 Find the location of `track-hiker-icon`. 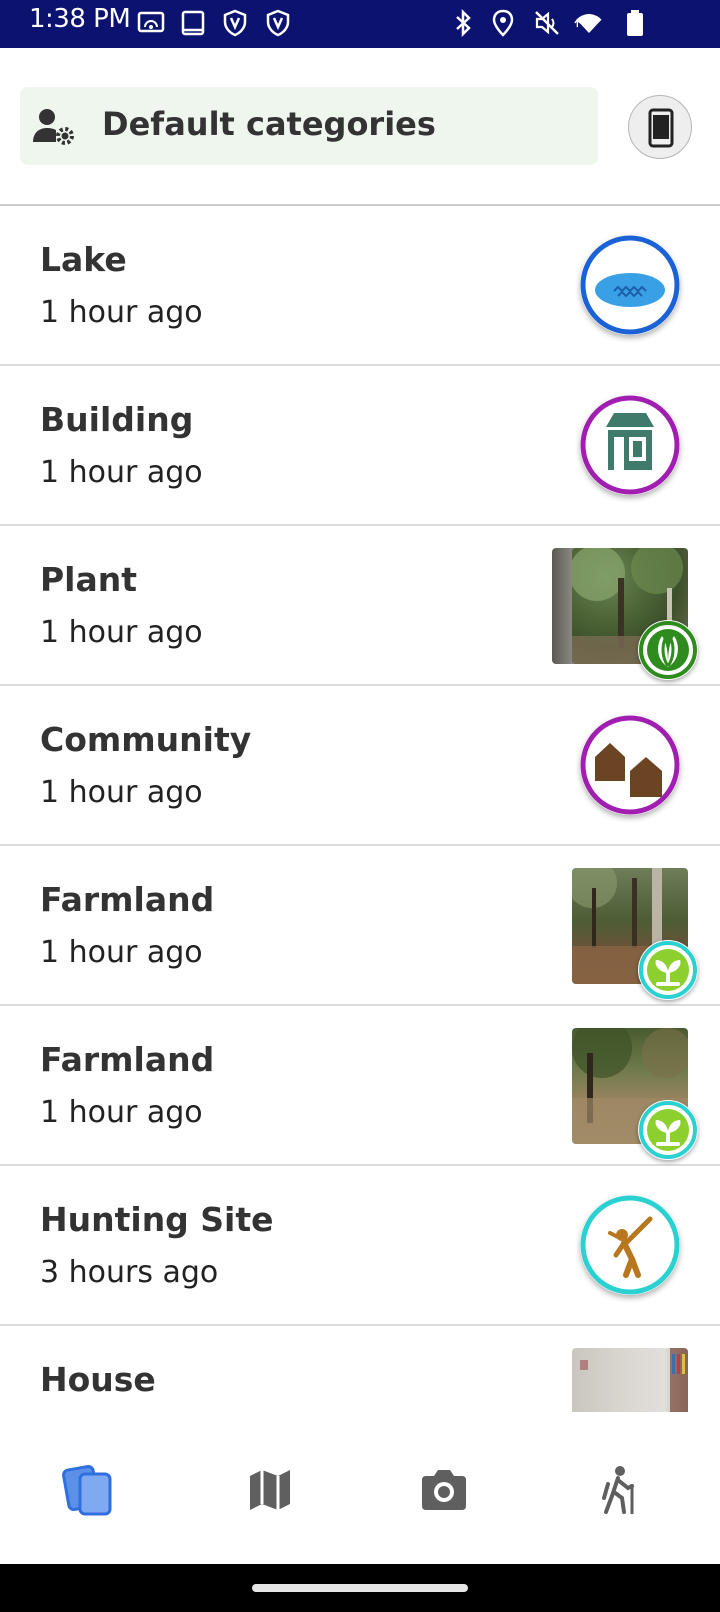

track-hiker-icon is located at coordinates (618, 1490).